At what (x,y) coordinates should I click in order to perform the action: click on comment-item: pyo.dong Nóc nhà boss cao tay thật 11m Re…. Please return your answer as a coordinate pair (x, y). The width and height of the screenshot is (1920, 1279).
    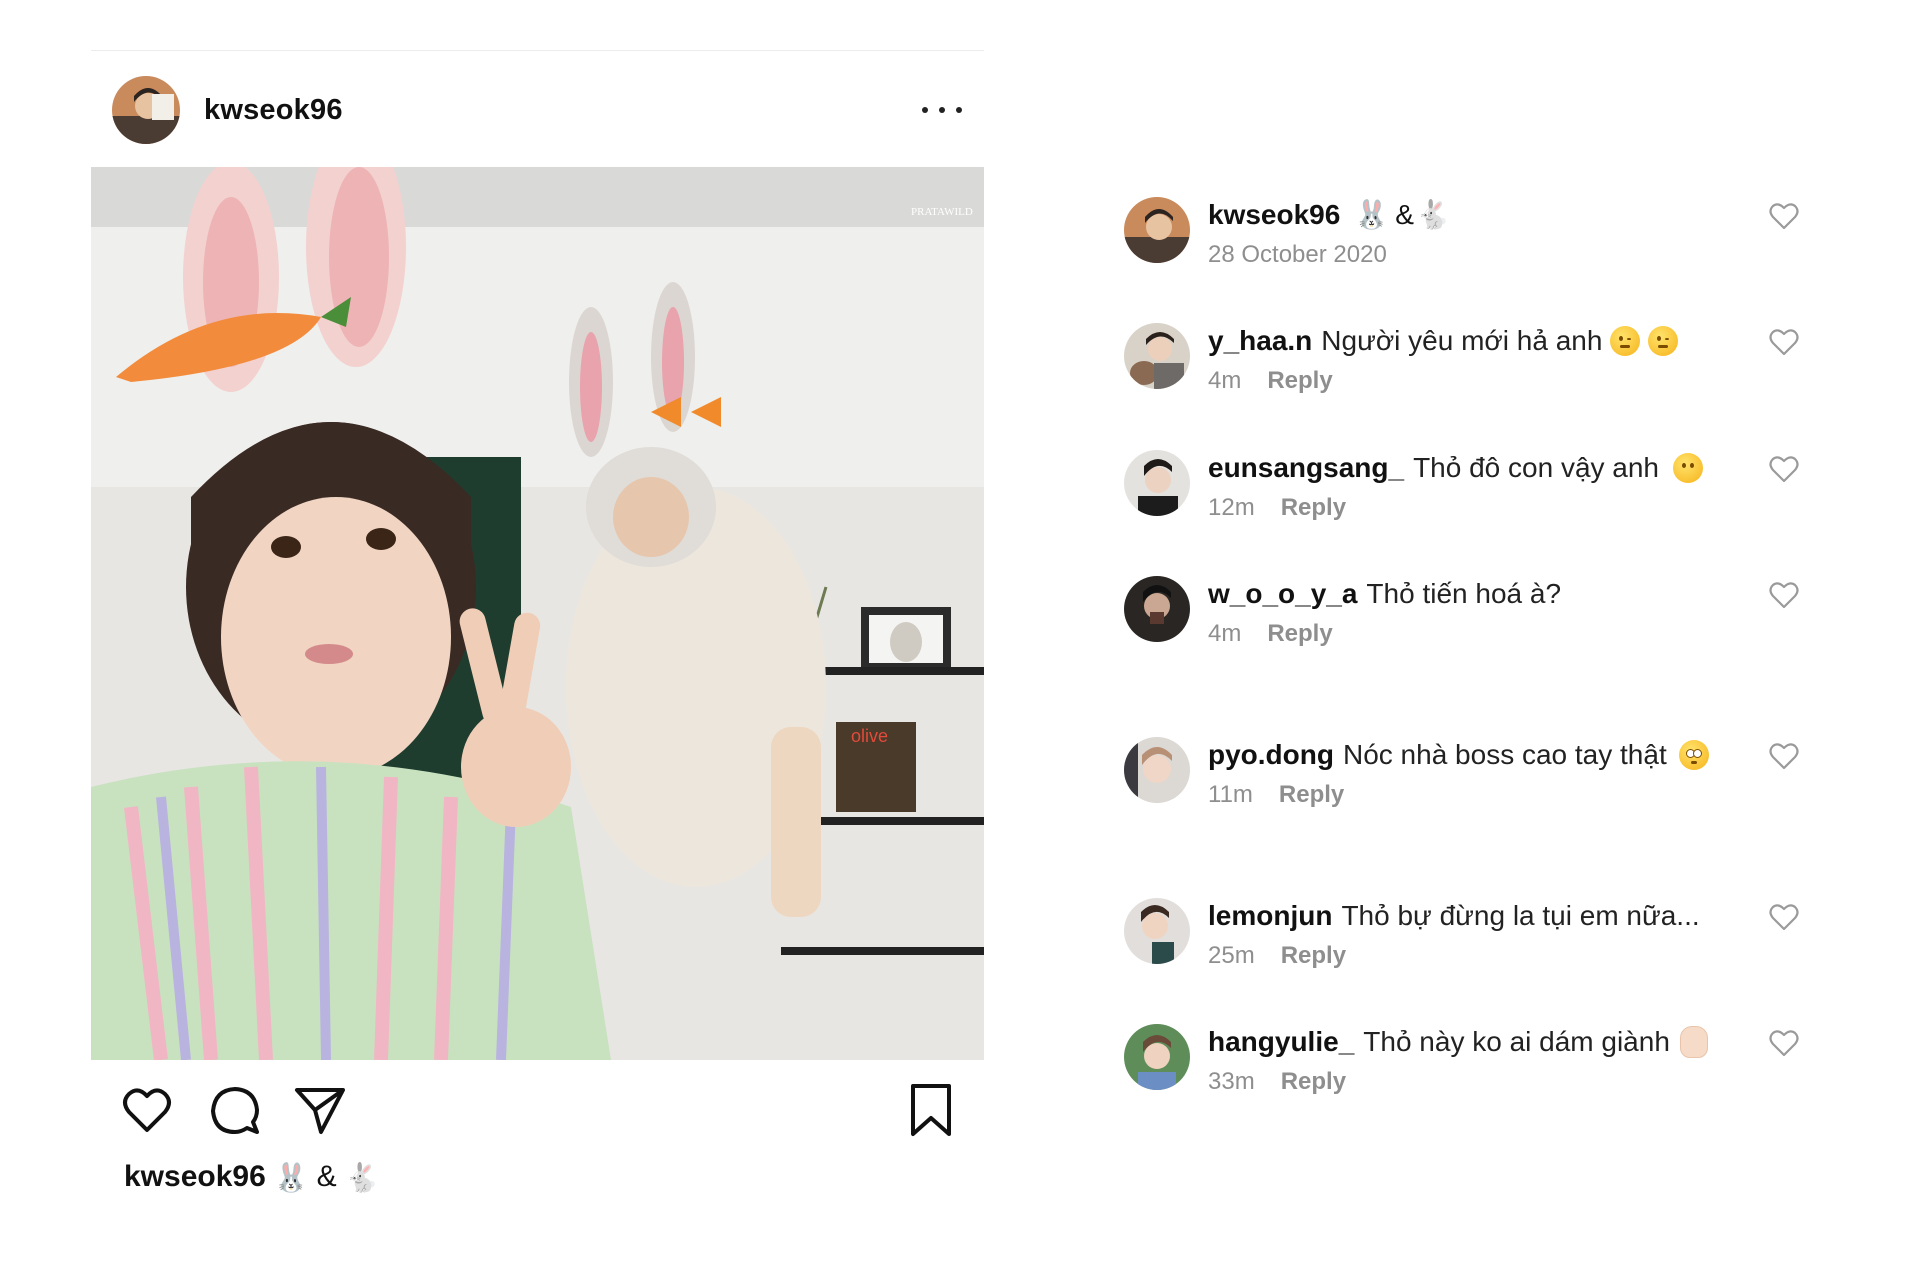
    Looking at the image, I should click on (1474, 772).